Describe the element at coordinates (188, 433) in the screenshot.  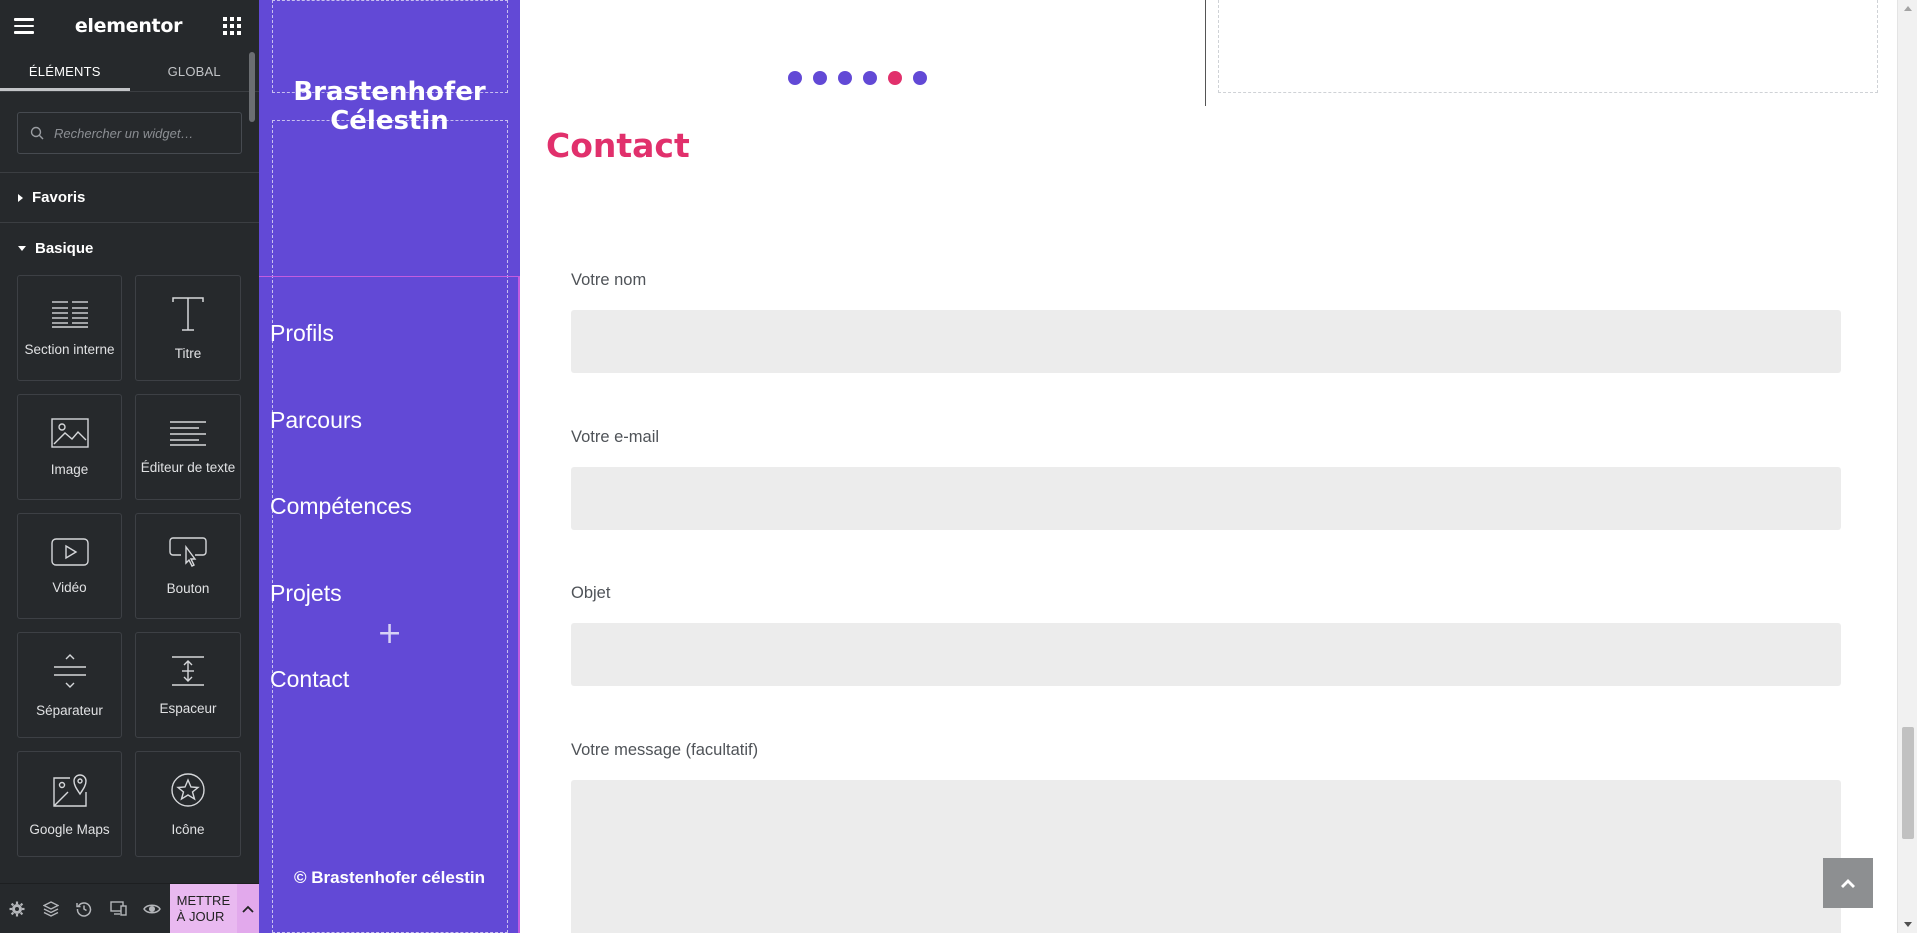
I see `text-editor-icon` at that location.